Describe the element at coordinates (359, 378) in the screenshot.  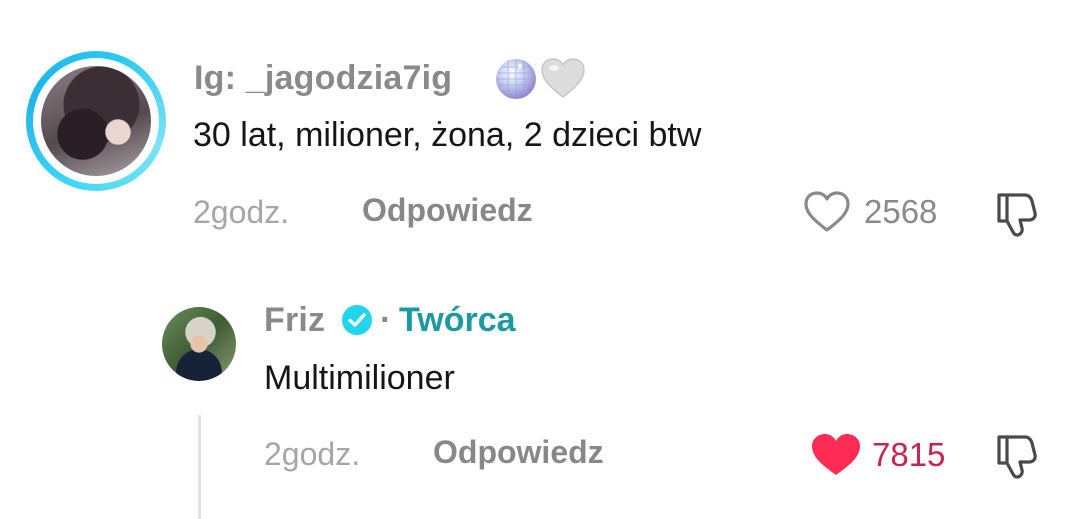
I see `reply-text: Multimilioner` at that location.